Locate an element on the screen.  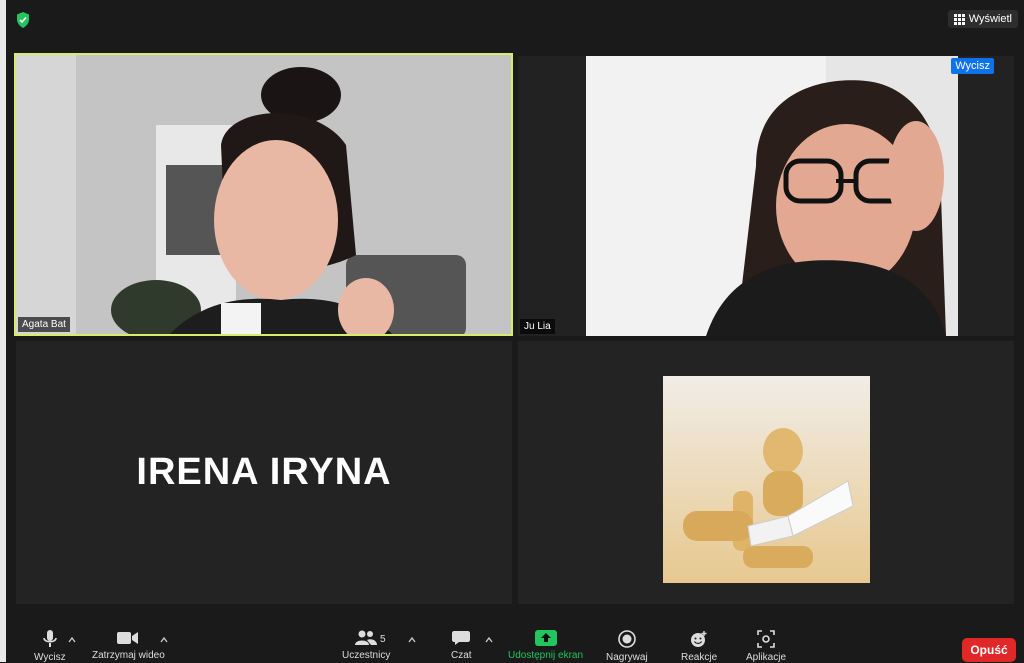
grid-view-icon is located at coordinates (959, 19).